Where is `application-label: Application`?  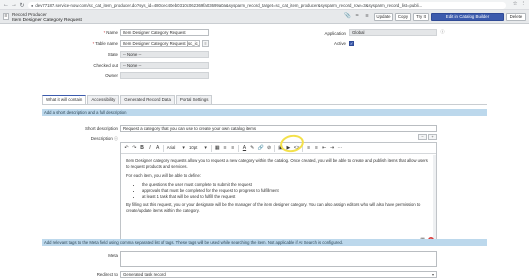 application-label: Application is located at coordinates (335, 33).